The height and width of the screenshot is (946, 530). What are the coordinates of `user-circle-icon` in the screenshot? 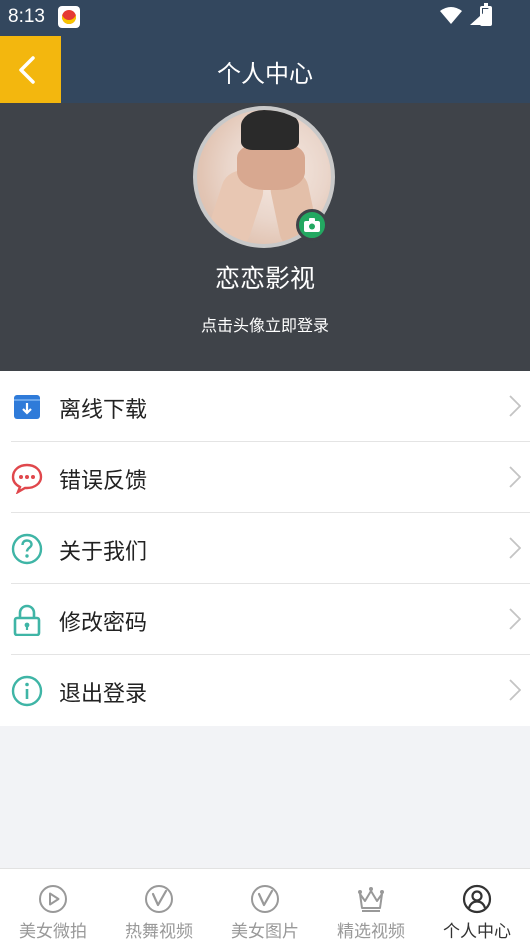 It's located at (477, 899).